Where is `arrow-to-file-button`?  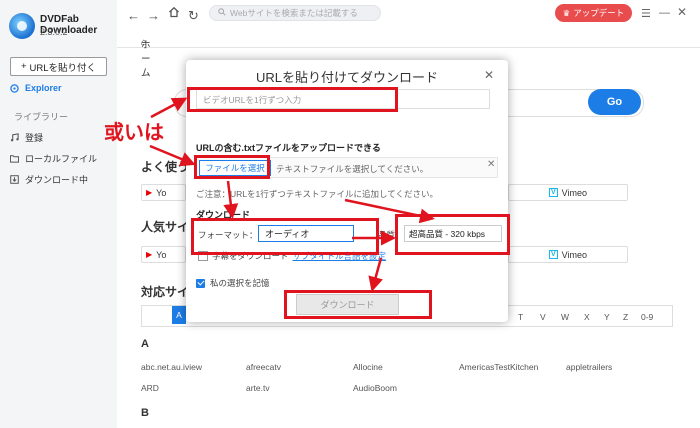 arrow-to-file-button is located at coordinates (172, 155).